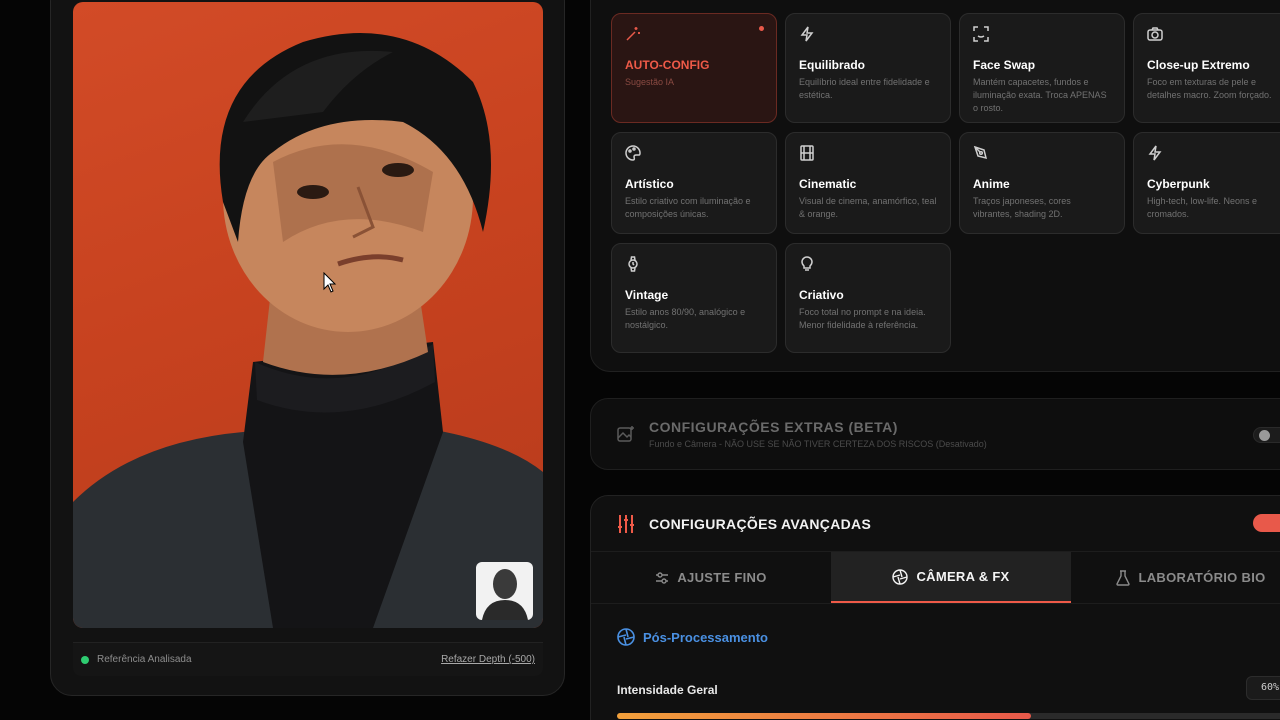  What do you see at coordinates (649, 184) in the screenshot?
I see `style-card-title: Artístico` at bounding box center [649, 184].